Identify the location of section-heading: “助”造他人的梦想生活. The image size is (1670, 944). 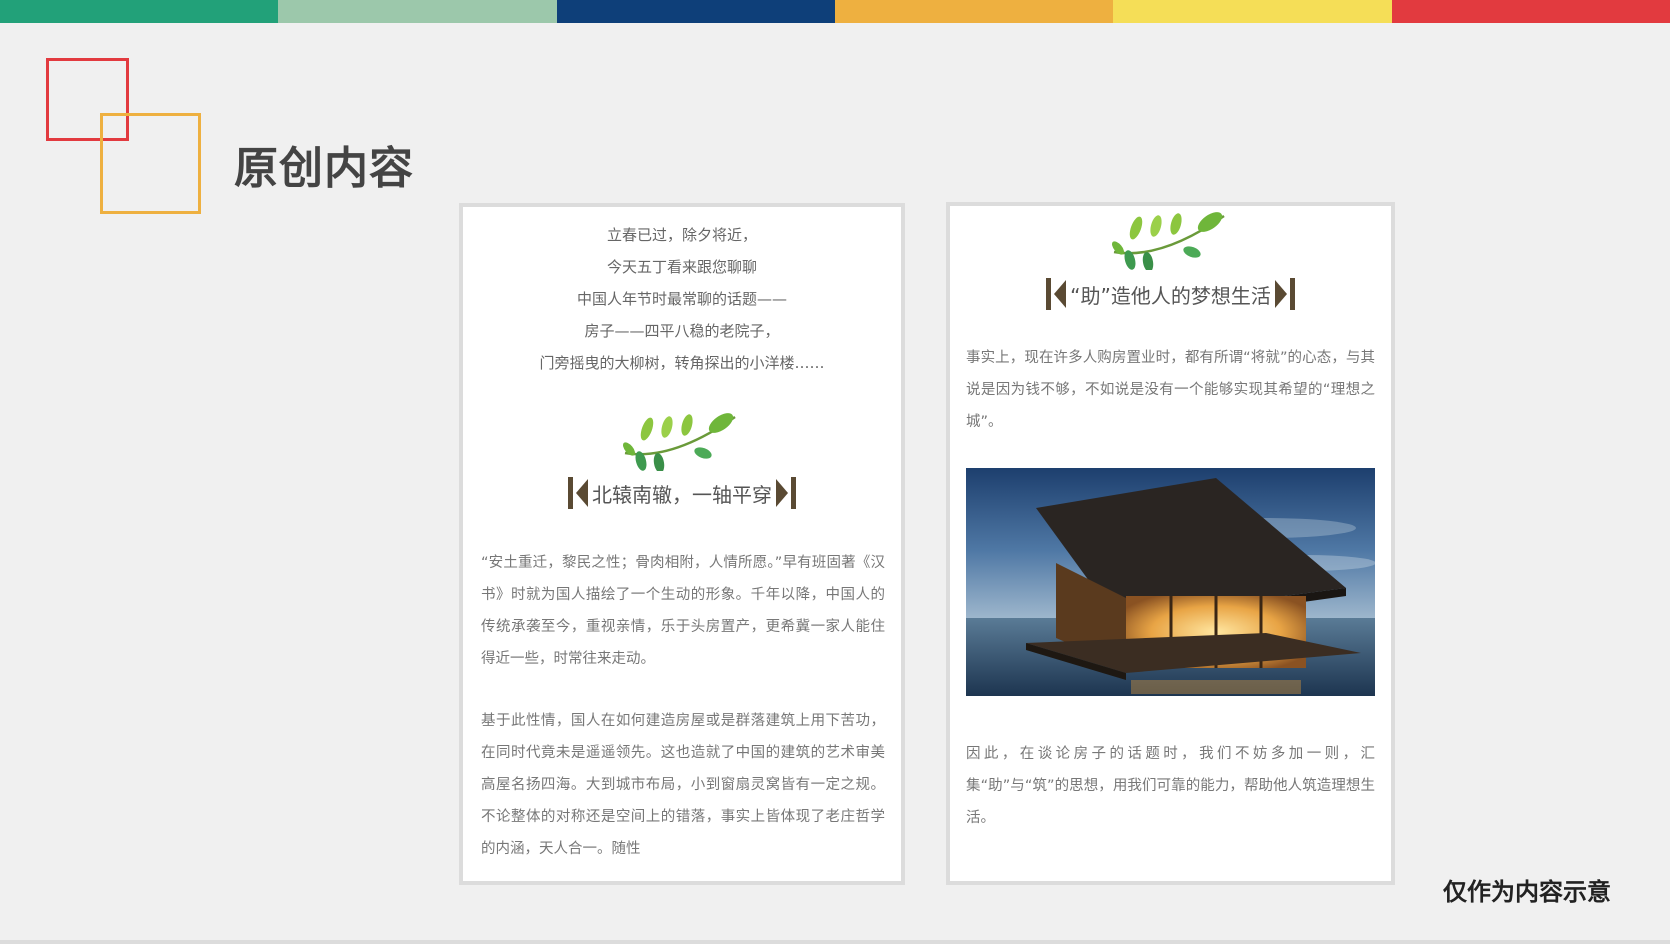
(1170, 294).